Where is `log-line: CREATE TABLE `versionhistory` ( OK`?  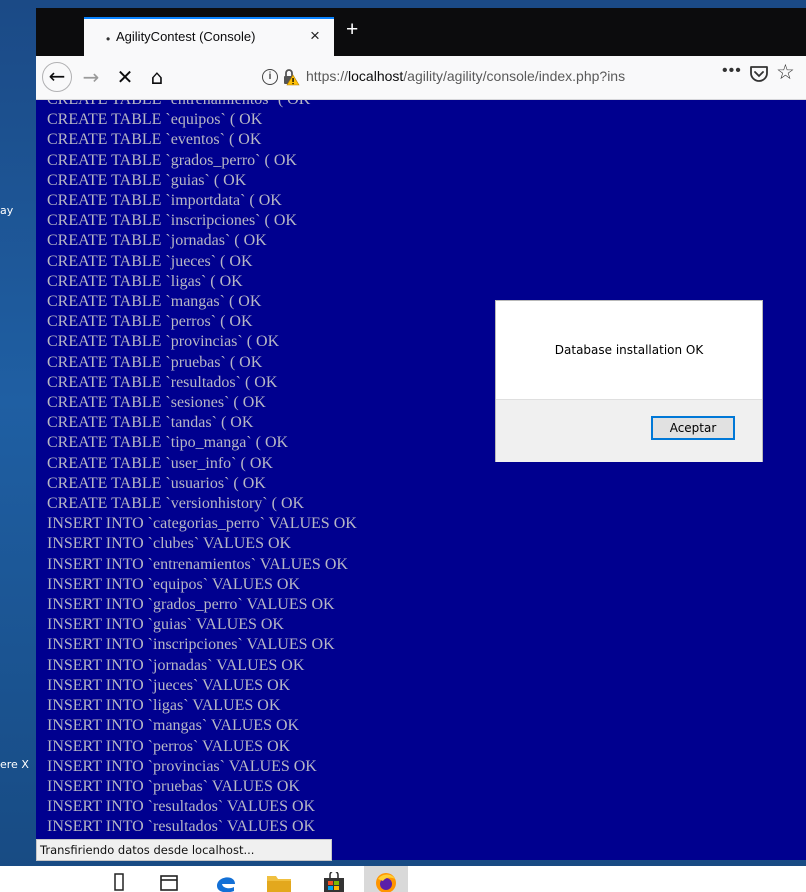 log-line: CREATE TABLE `versionhistory` ( OK is located at coordinates (176, 504).